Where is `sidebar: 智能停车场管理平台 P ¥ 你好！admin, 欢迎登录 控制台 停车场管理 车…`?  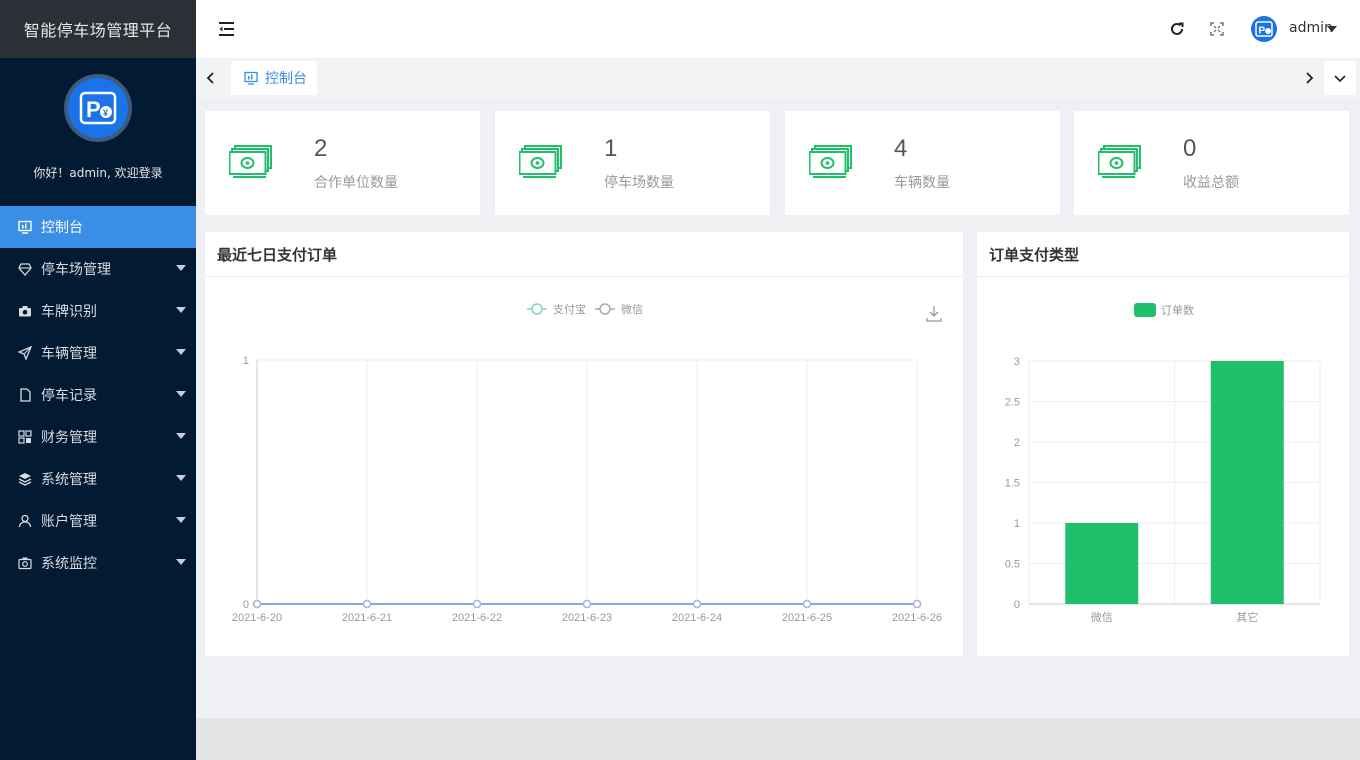 sidebar: 智能停车场管理平台 P ¥ 你好！admin, 欢迎登录 控制台 停车场管理 车… is located at coordinates (98, 380).